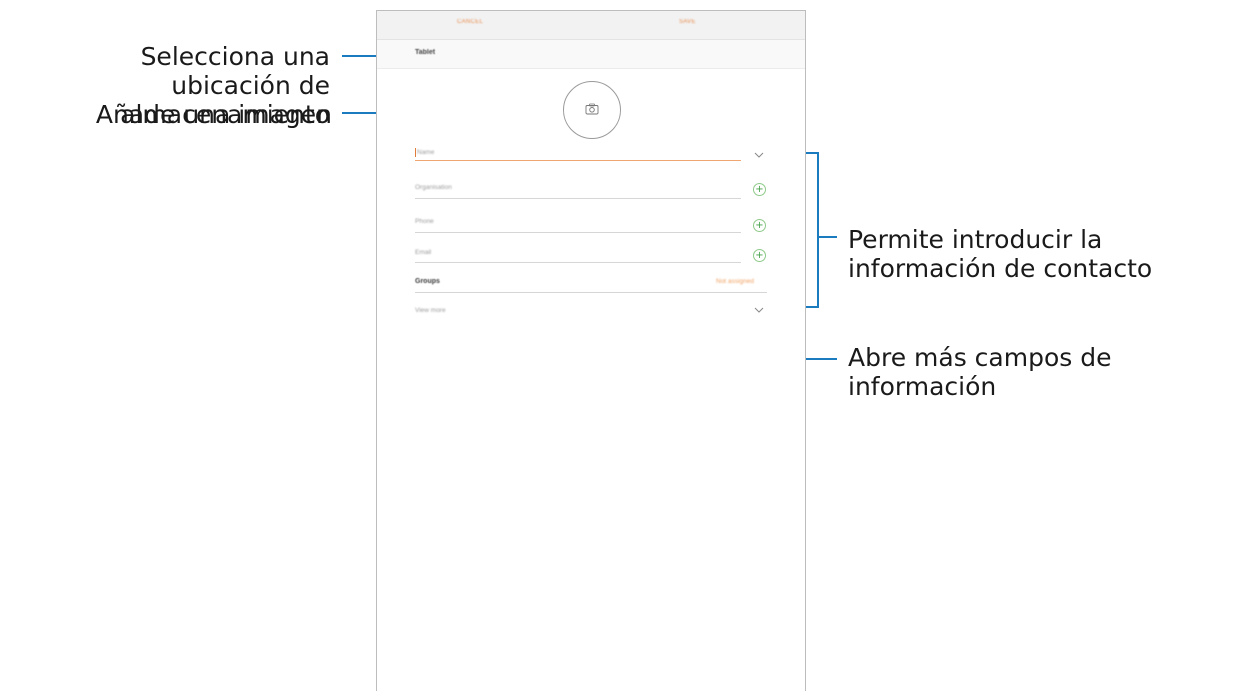 Image resolution: width=1242 pixels, height=691 pixels. I want to click on view-more-button: View more, so click(430, 310).